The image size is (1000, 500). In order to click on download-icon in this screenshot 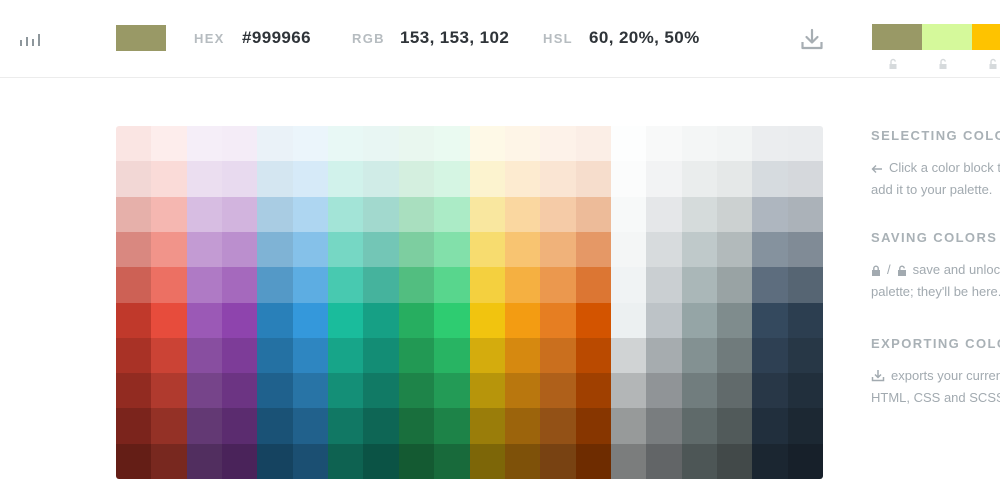, I will do `click(812, 39)`.